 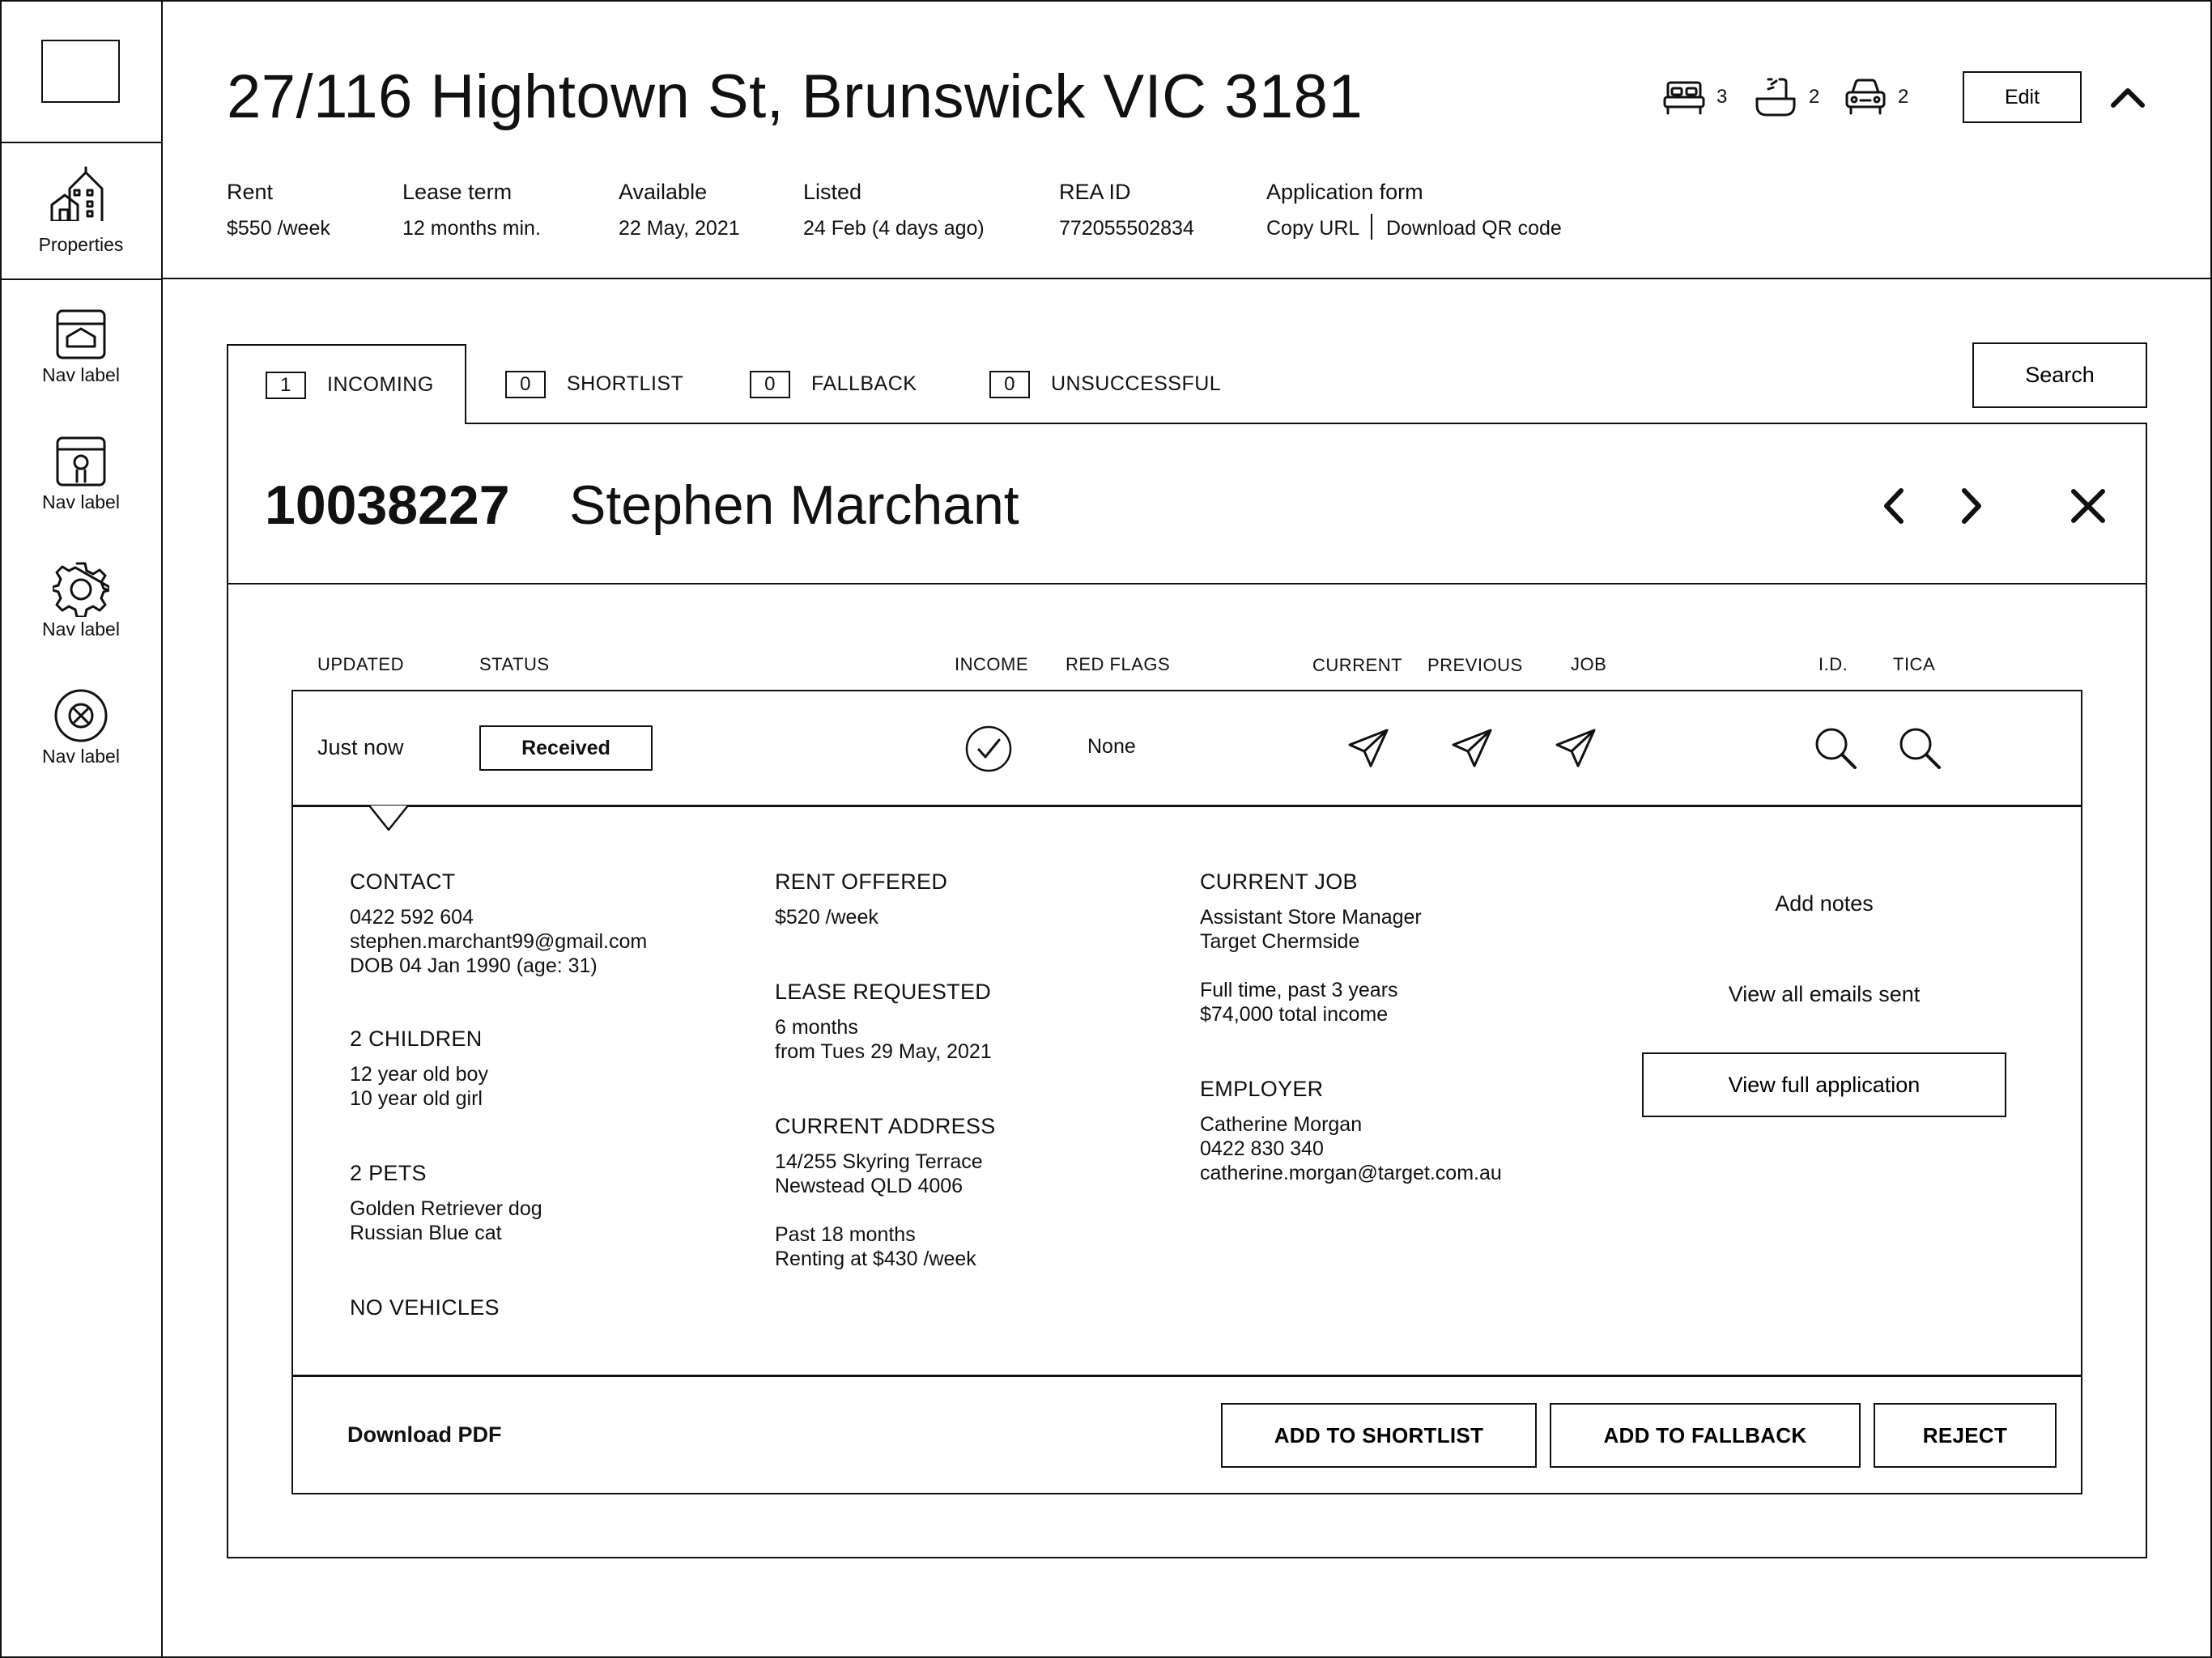 I want to click on sidebar-item-label: Properties, so click(x=81, y=244).